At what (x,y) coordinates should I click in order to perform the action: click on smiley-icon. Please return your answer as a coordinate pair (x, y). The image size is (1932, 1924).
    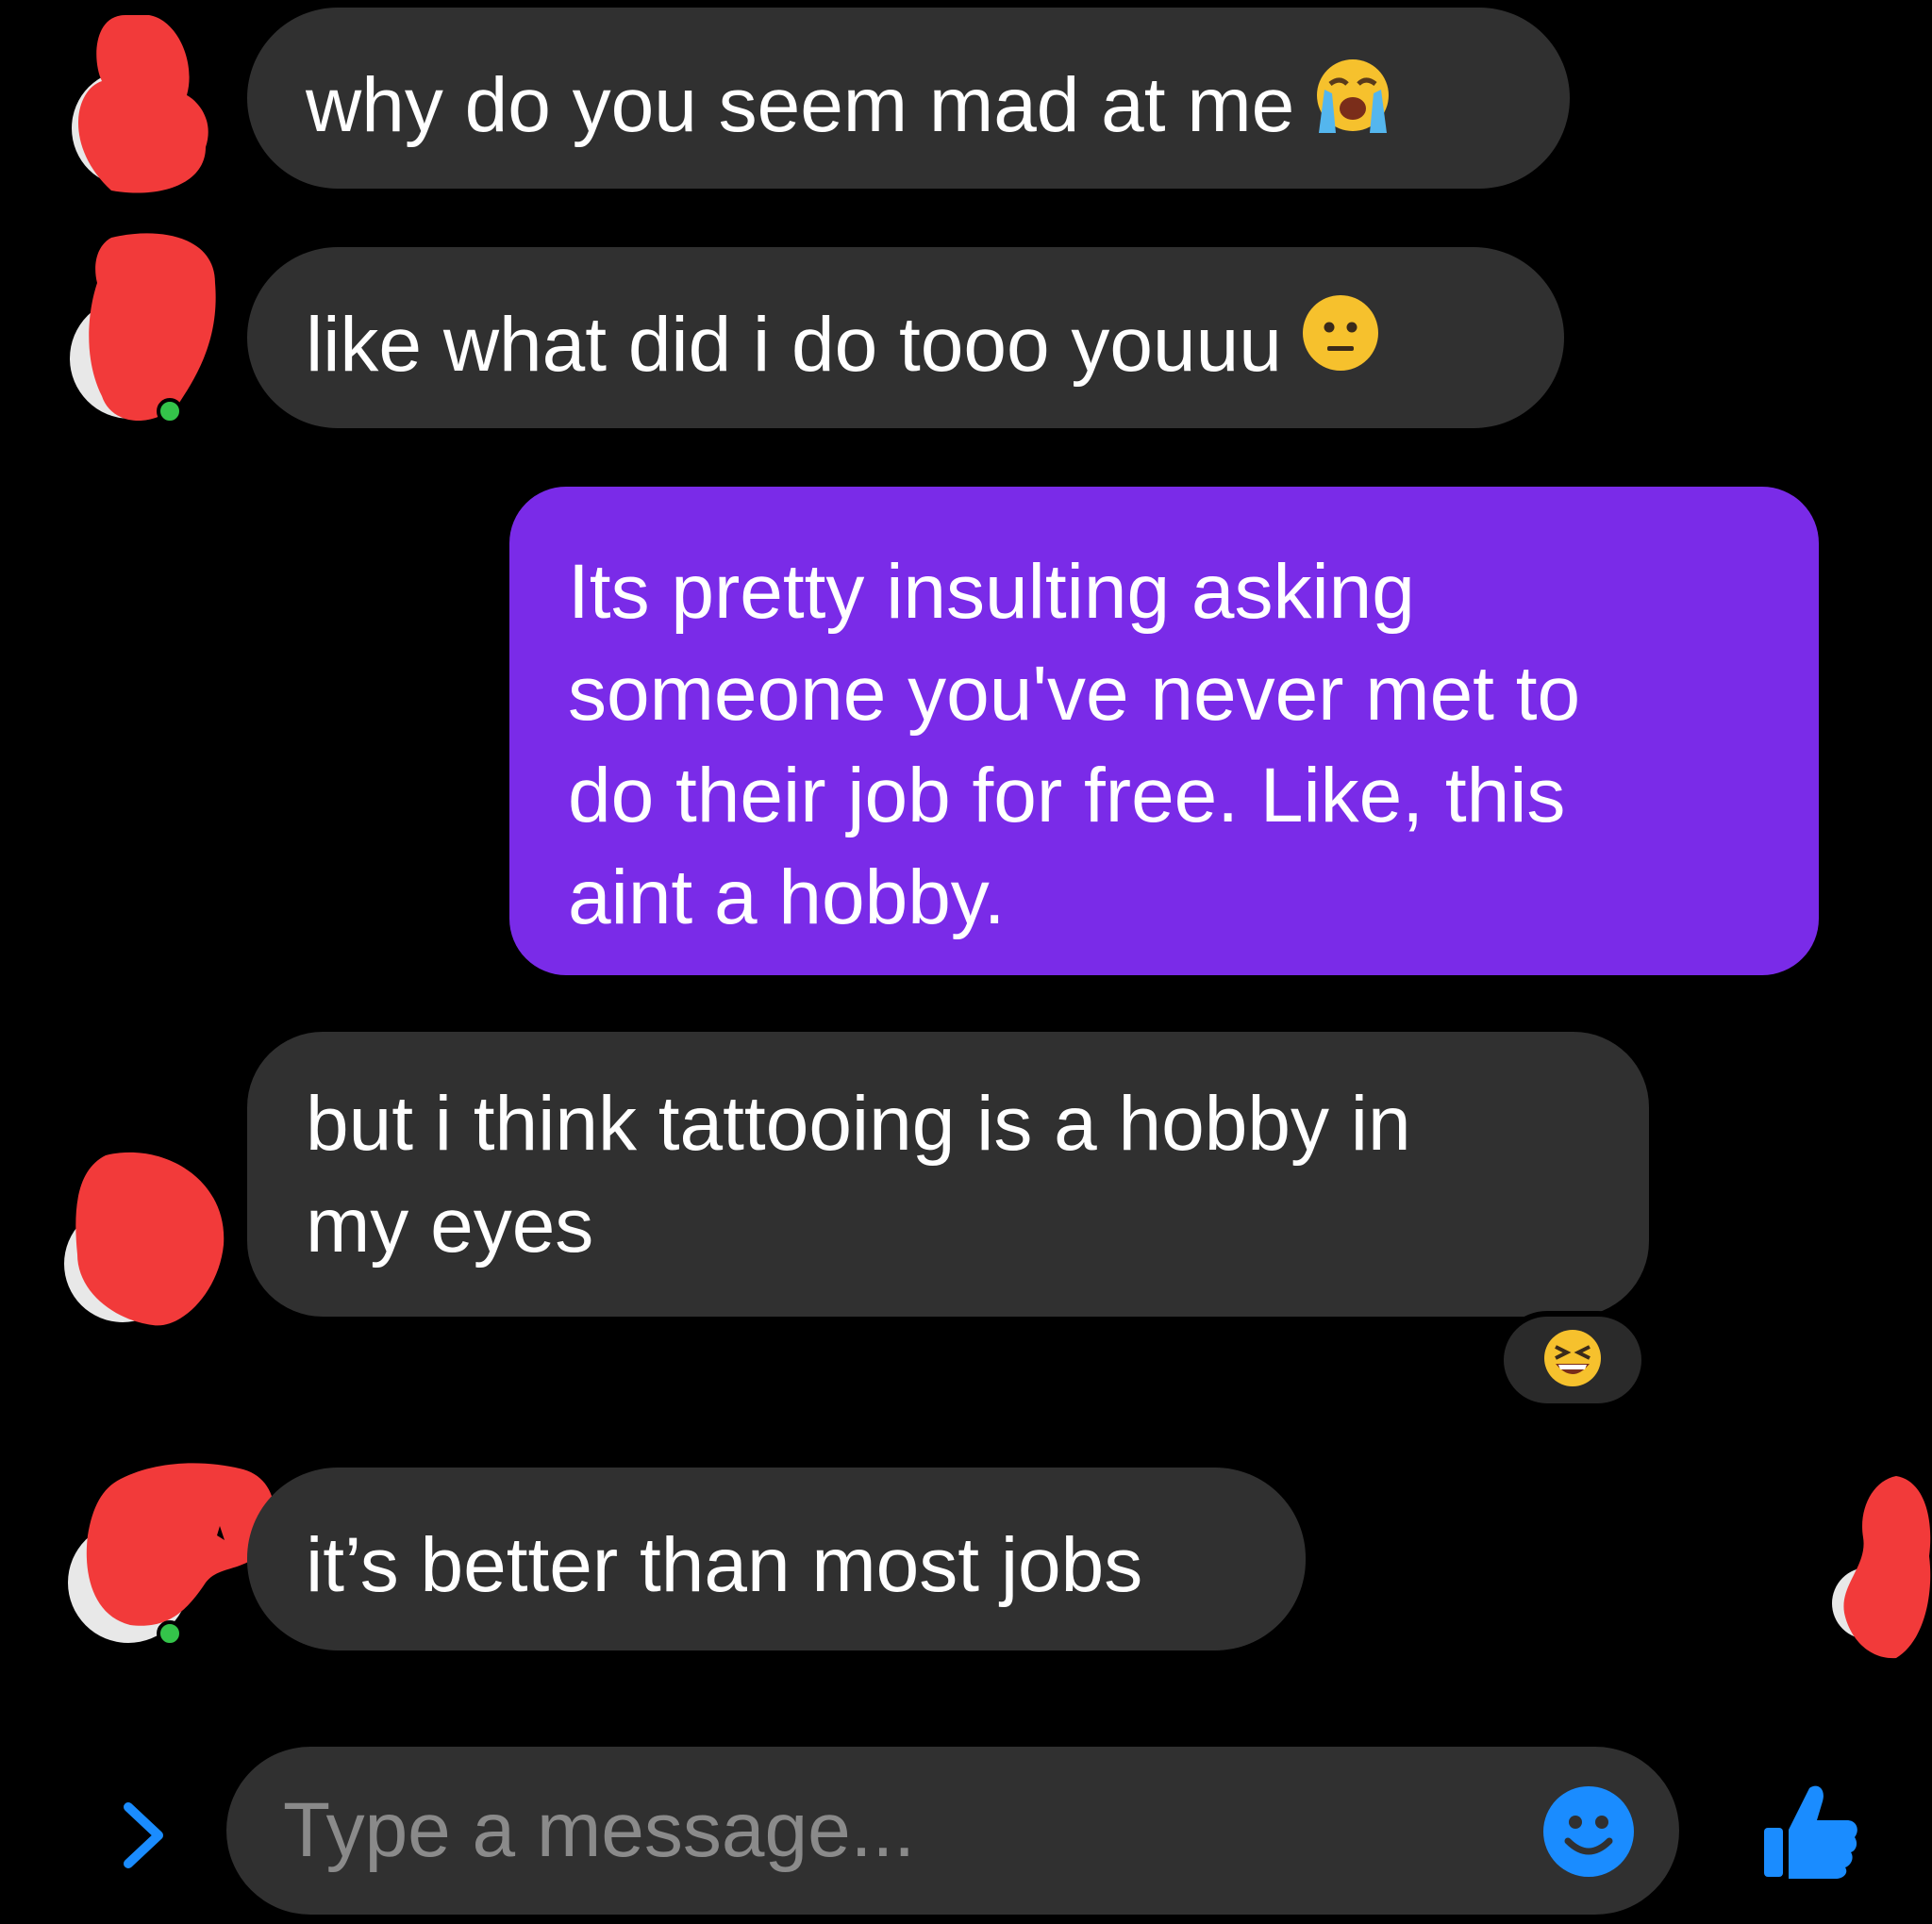
    Looking at the image, I should click on (1589, 1834).